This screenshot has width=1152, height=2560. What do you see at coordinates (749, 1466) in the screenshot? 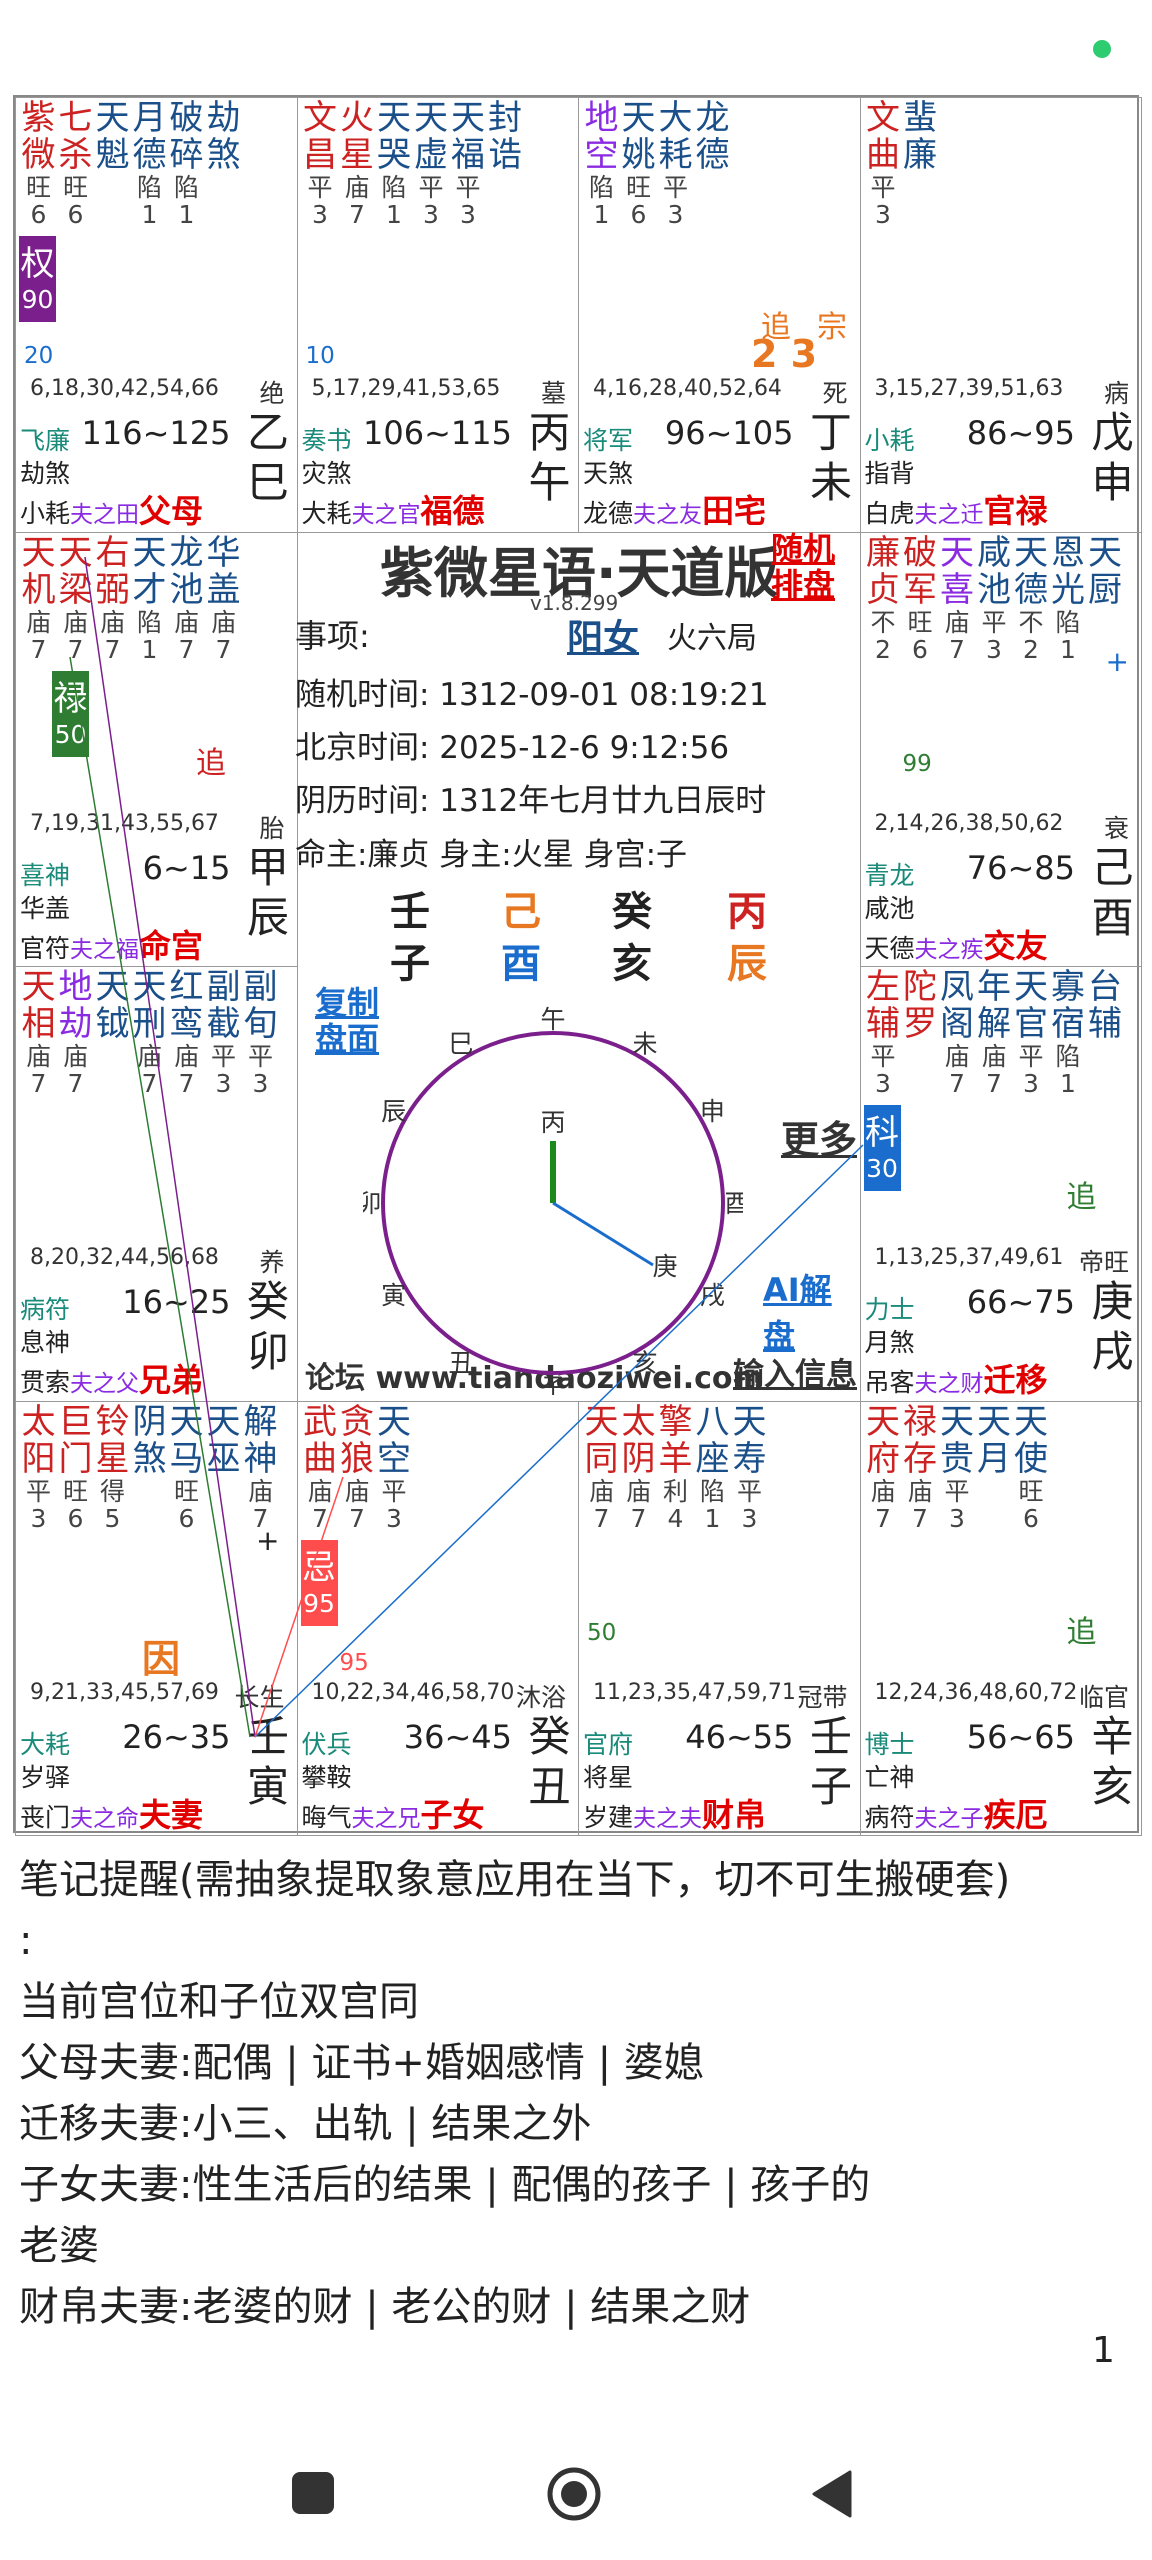
I see `star-column: 天寿平3` at bounding box center [749, 1466].